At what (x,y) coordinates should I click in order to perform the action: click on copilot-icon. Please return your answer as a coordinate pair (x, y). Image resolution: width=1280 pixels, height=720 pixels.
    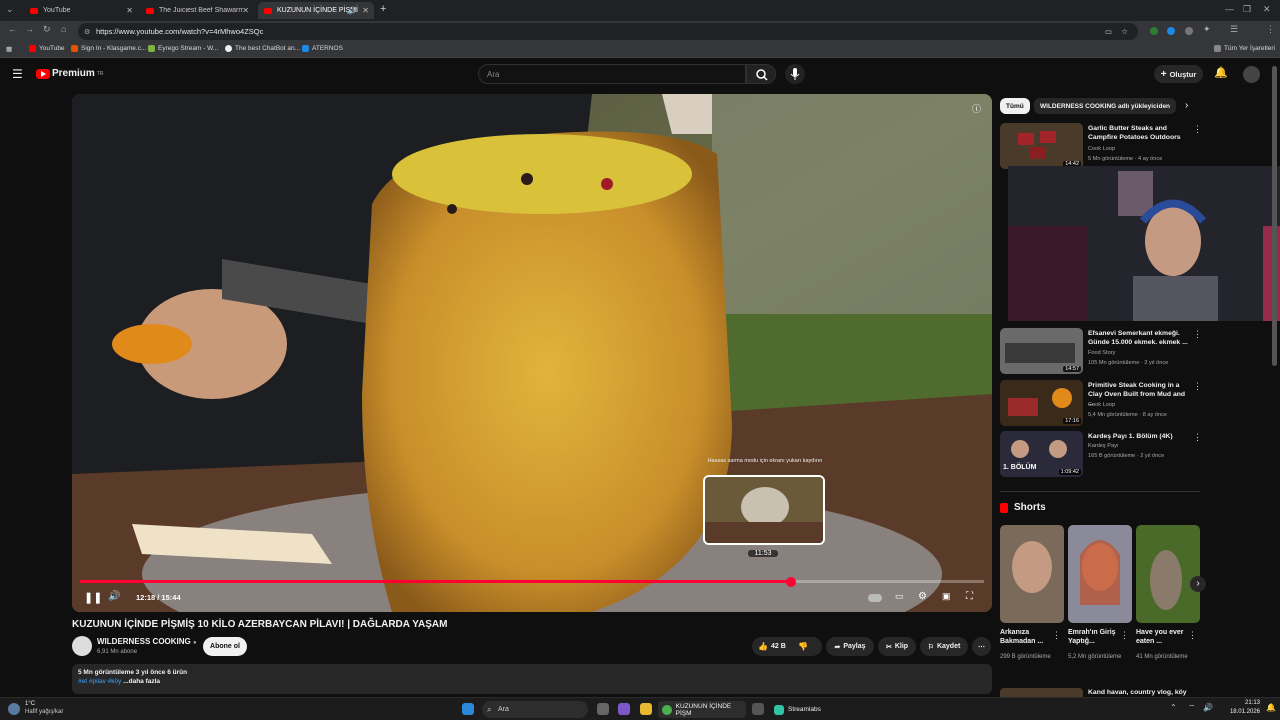
    Looking at the image, I should click on (624, 709).